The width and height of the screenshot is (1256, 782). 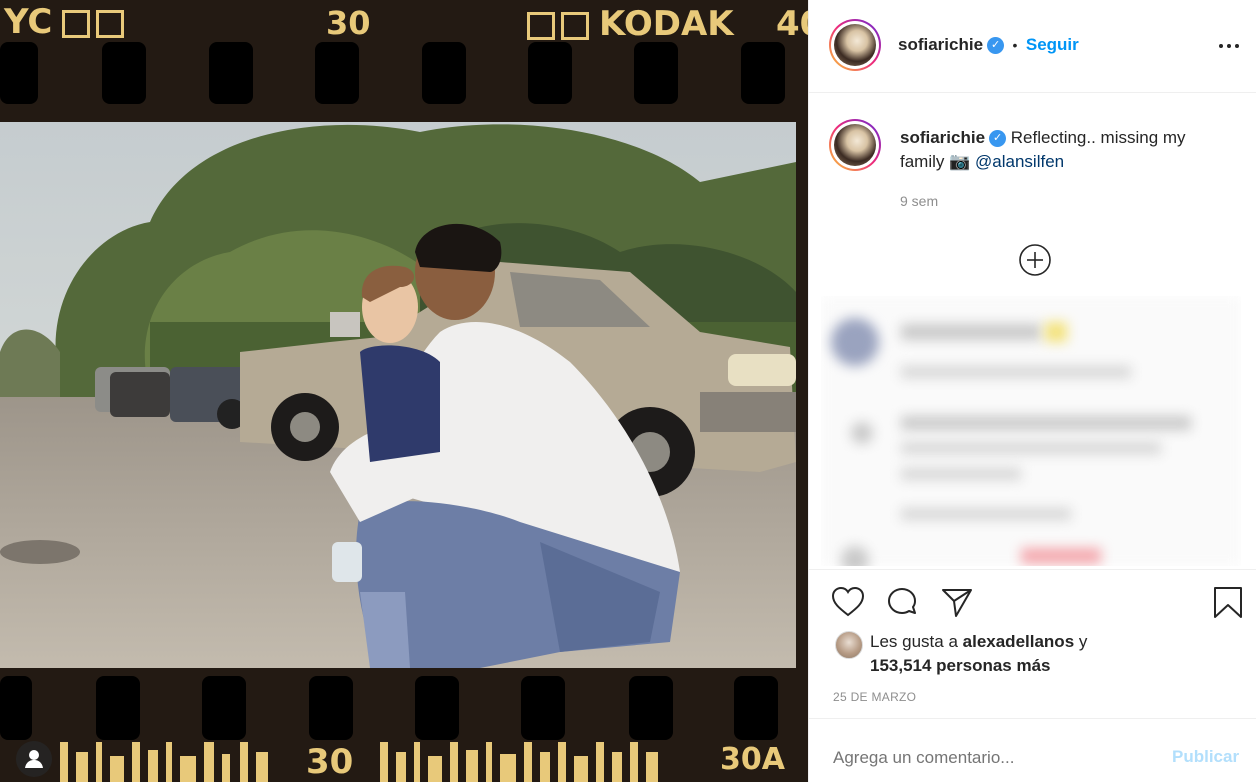 I want to click on publish-button: Publicar, so click(x=1205, y=757).